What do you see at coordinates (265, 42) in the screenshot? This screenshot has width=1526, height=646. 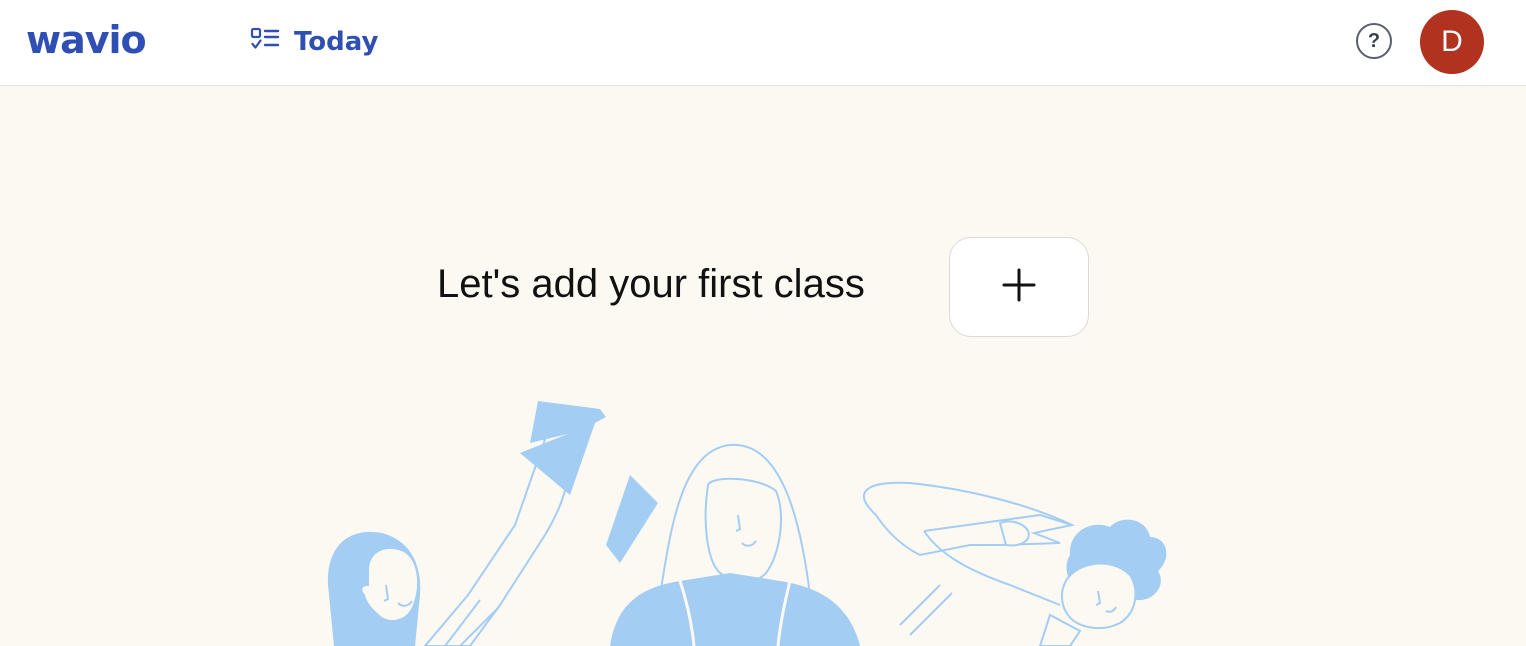 I see `checklist-icon` at bounding box center [265, 42].